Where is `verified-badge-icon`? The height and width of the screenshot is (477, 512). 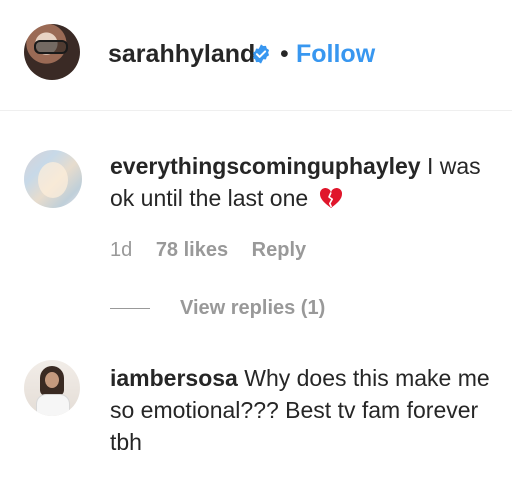 verified-badge-icon is located at coordinates (261, 54).